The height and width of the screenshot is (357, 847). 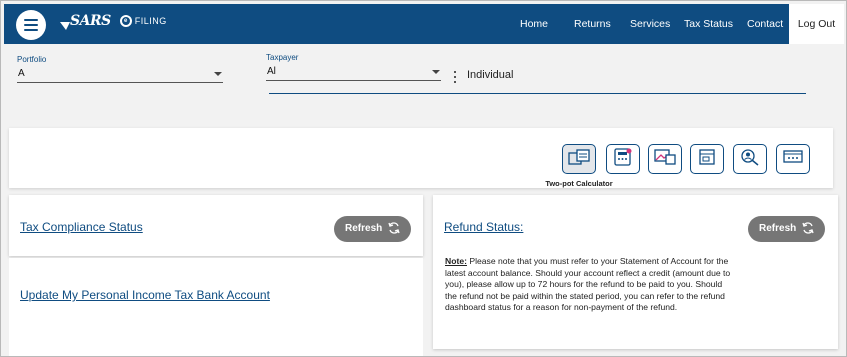 What do you see at coordinates (81, 227) in the screenshot?
I see `tax-compliance-link: Tax Compliance Status` at bounding box center [81, 227].